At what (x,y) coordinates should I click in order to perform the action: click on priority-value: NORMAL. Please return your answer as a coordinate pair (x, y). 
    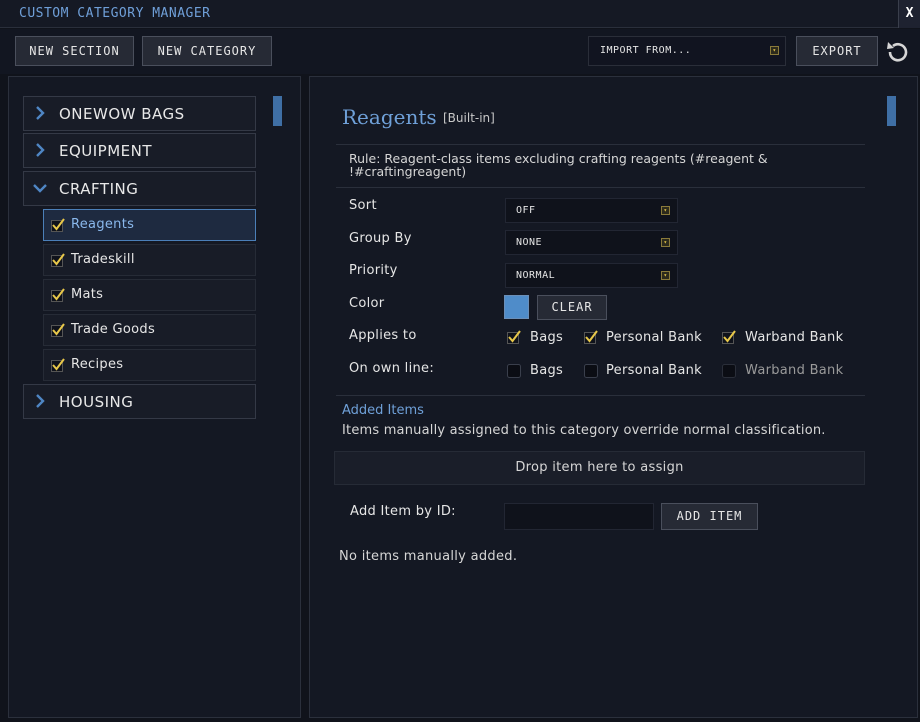
    Looking at the image, I should click on (536, 275).